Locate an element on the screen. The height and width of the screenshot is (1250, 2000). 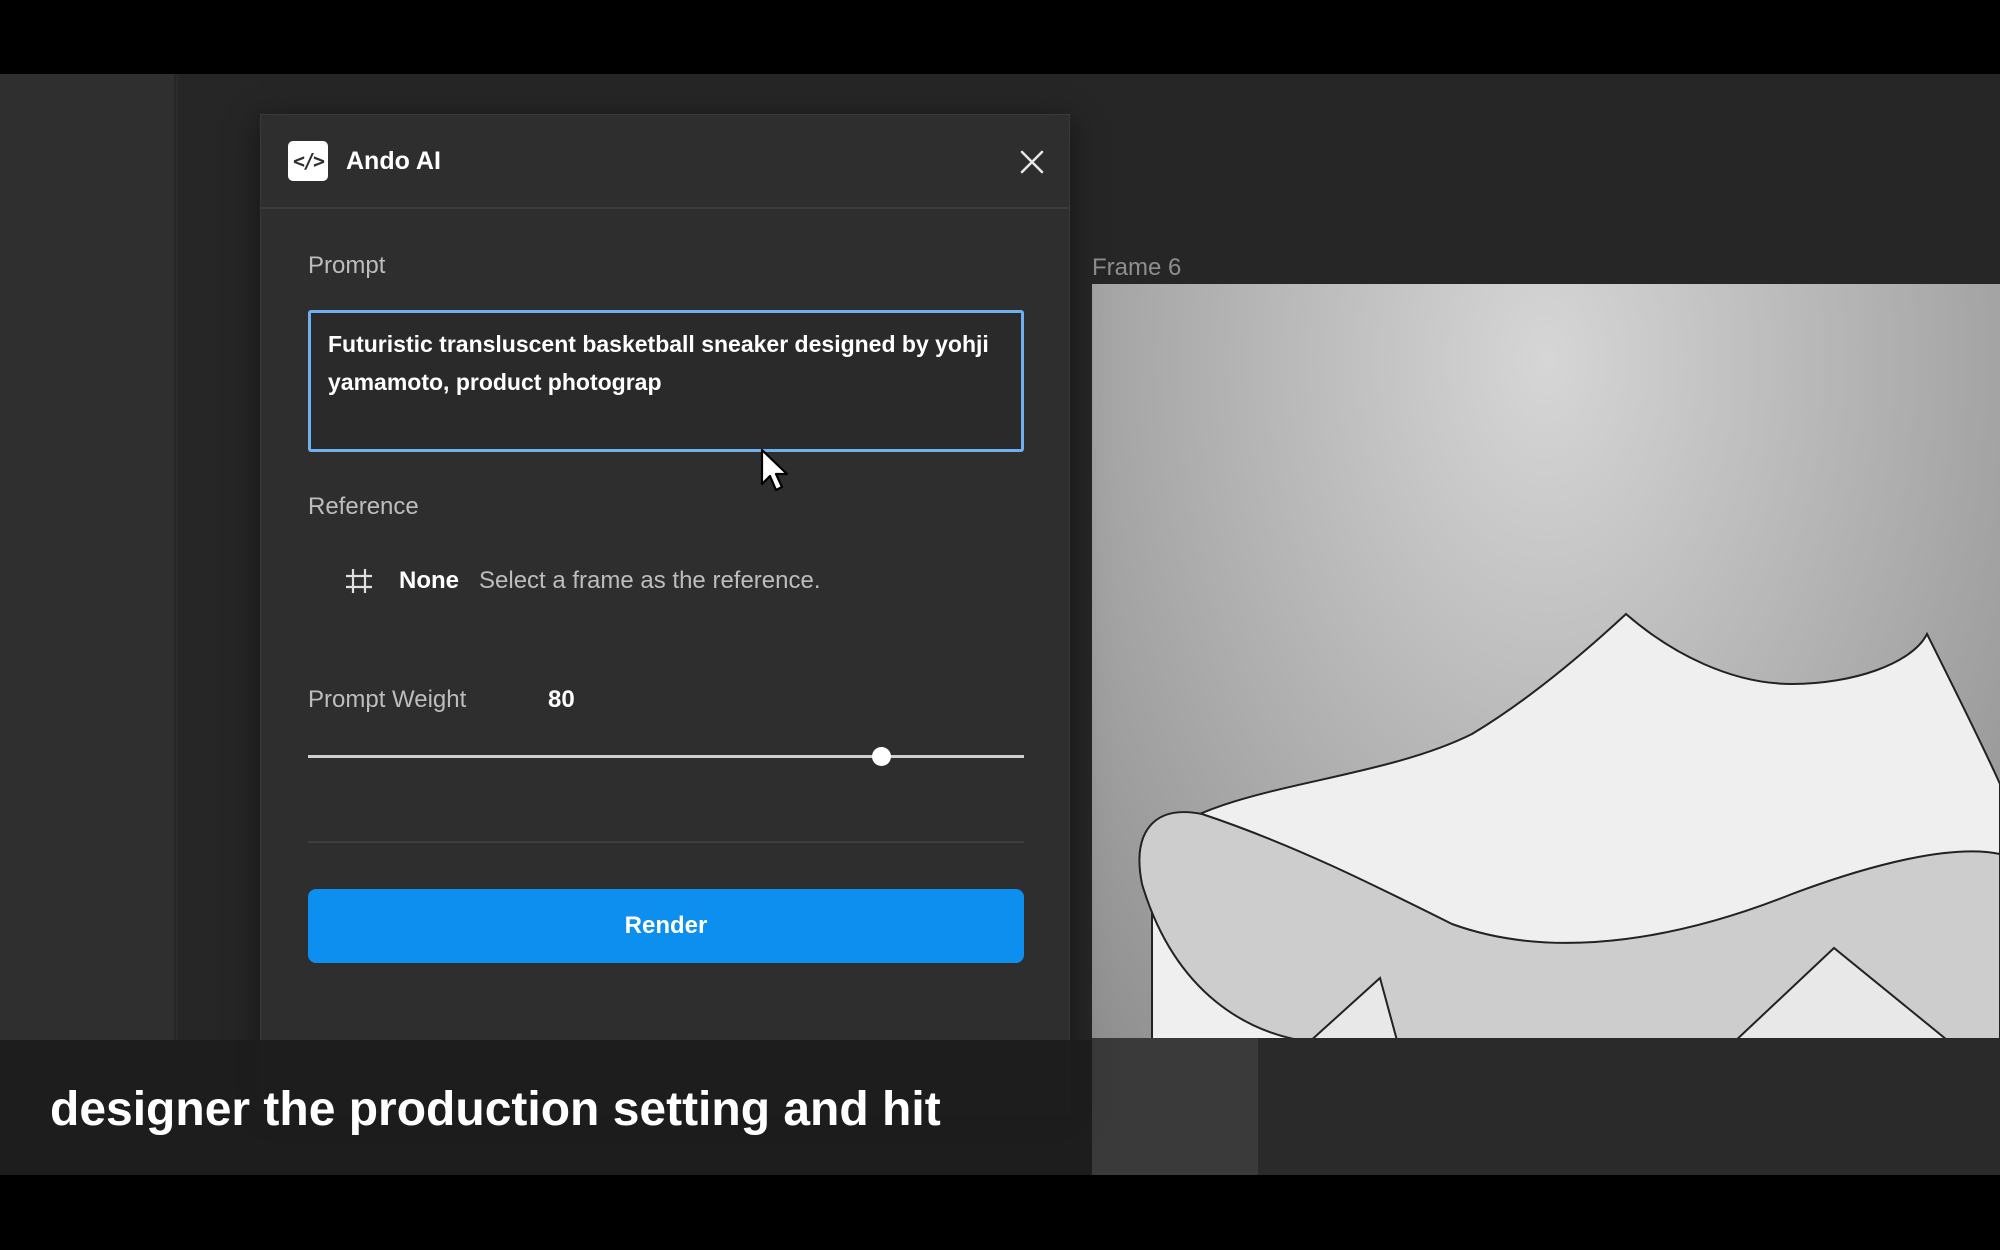
layers-sidebar is located at coordinates (88, 624).